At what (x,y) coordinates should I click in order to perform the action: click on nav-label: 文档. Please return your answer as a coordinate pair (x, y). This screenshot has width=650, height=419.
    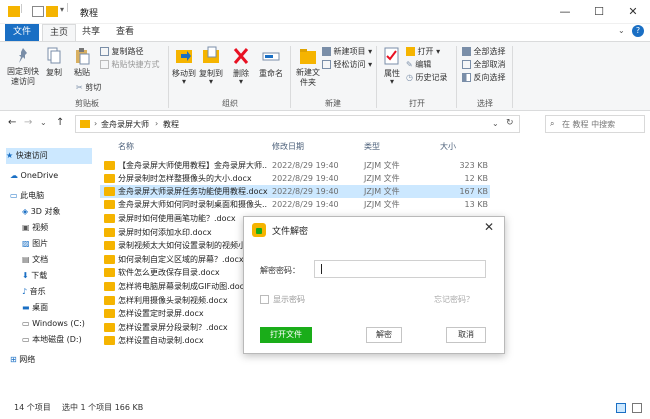
    Looking at the image, I should click on (40, 259).